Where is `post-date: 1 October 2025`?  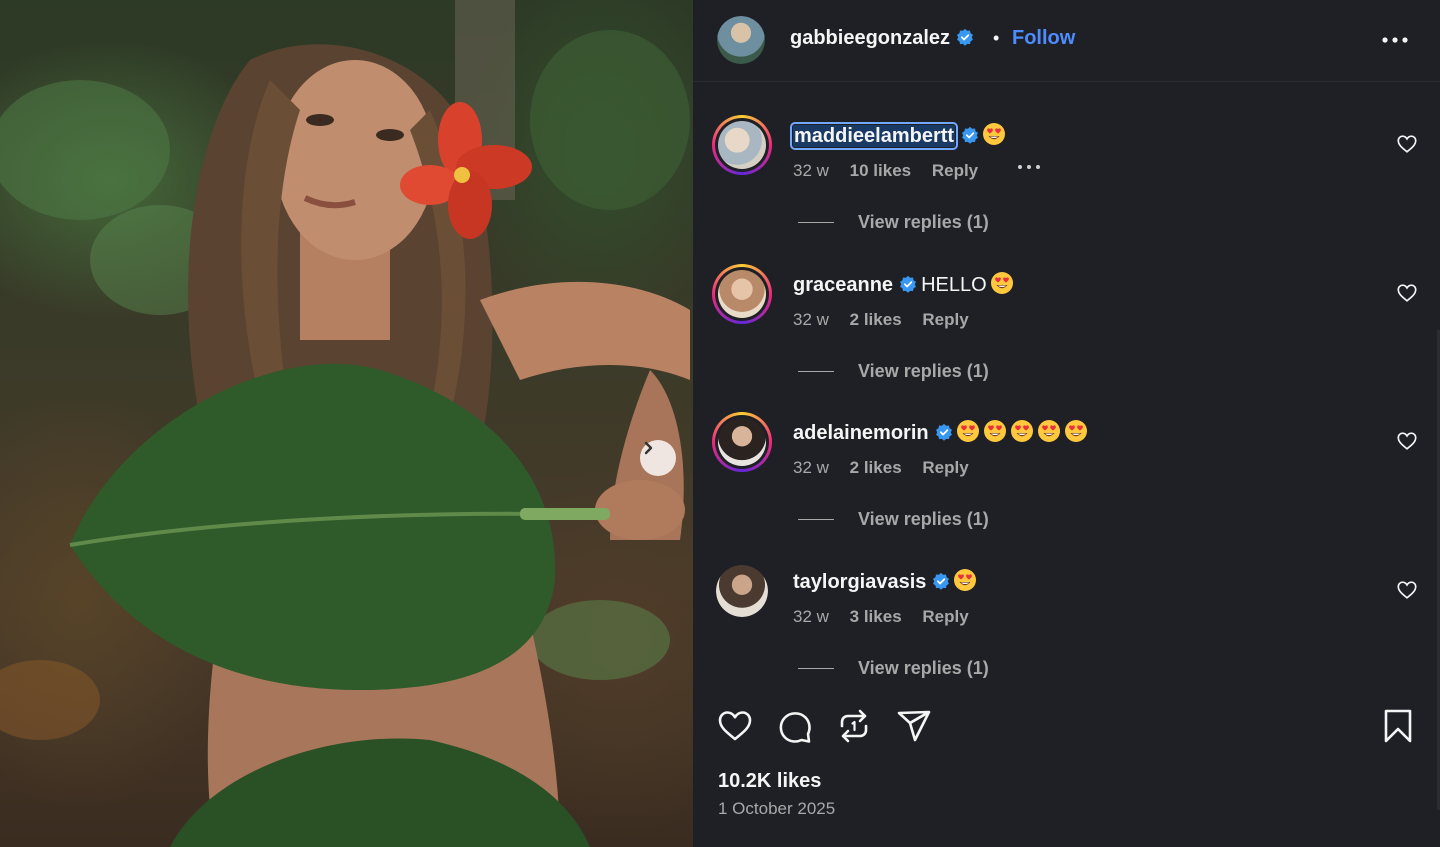 post-date: 1 October 2025 is located at coordinates (777, 808).